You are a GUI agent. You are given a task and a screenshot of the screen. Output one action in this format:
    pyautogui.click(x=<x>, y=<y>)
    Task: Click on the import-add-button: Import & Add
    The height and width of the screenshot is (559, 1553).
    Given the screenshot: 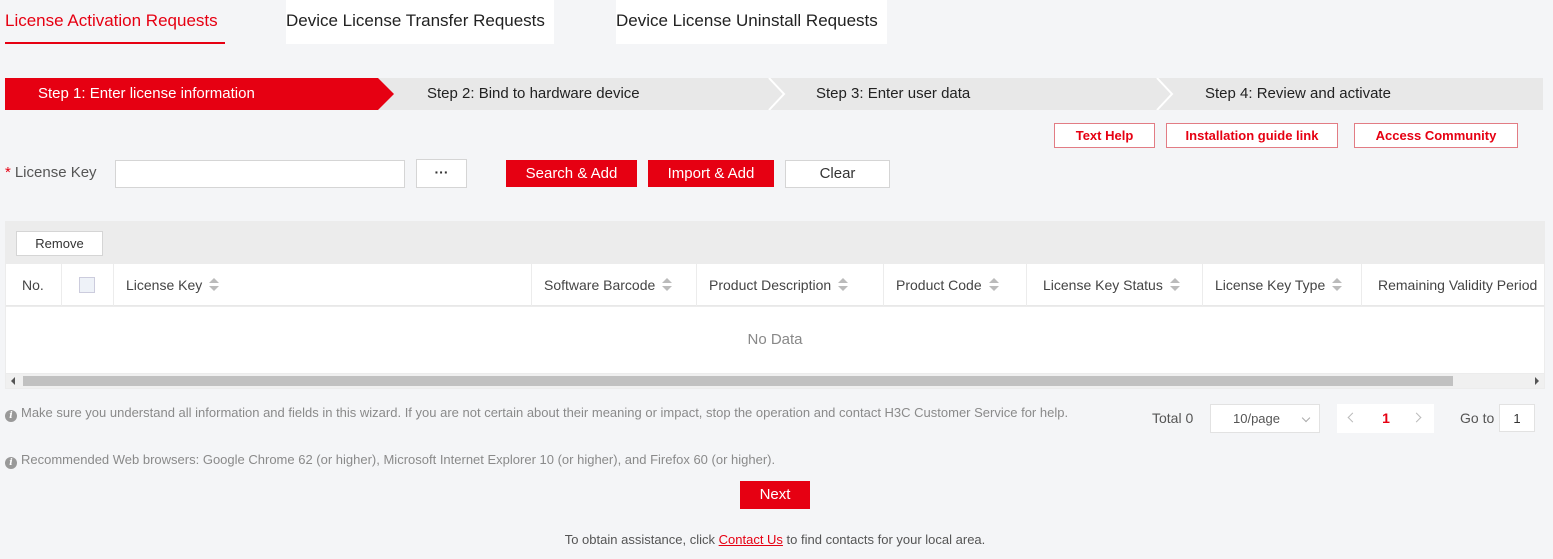 What is the action you would take?
    pyautogui.click(x=711, y=173)
    